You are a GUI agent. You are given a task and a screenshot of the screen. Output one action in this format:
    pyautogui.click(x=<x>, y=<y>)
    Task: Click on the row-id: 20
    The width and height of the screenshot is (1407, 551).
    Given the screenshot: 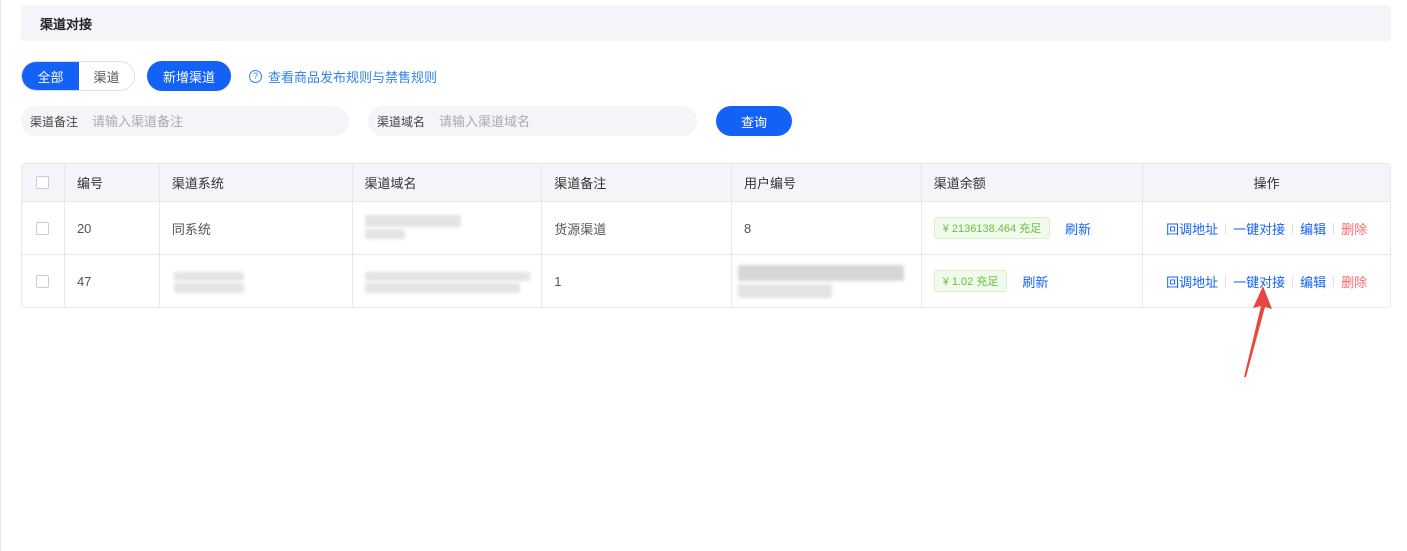 What is the action you would take?
    pyautogui.click(x=111, y=228)
    